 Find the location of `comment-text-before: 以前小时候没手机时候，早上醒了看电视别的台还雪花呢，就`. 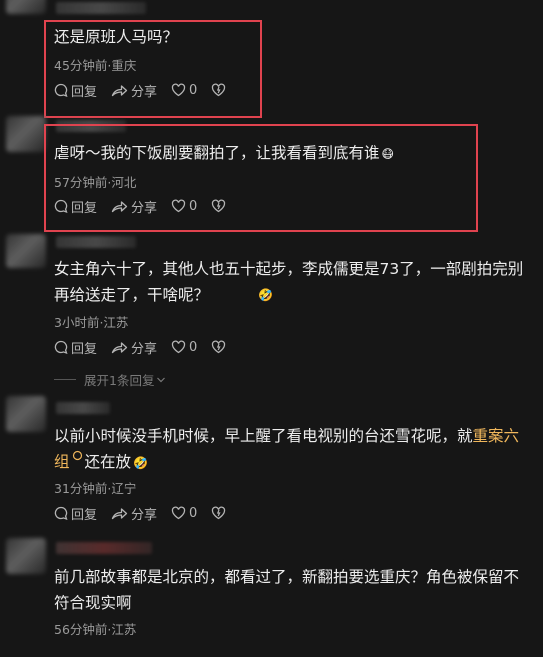

comment-text-before: 以前小时候没手机时候，早上醒了看电视别的台还雪花呢，就 is located at coordinates (263, 436).